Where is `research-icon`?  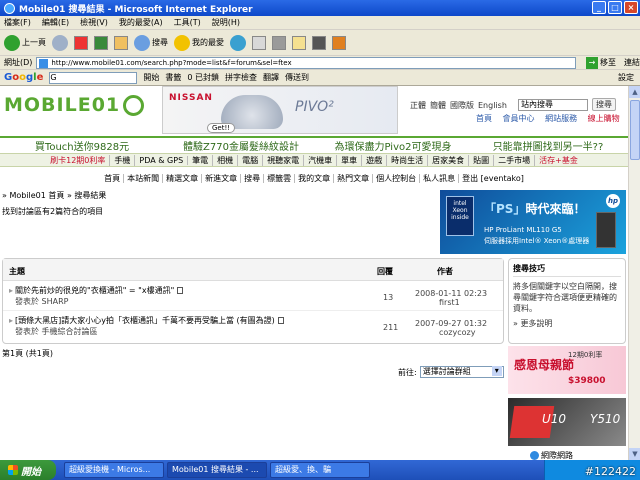 research-icon is located at coordinates (339, 42).